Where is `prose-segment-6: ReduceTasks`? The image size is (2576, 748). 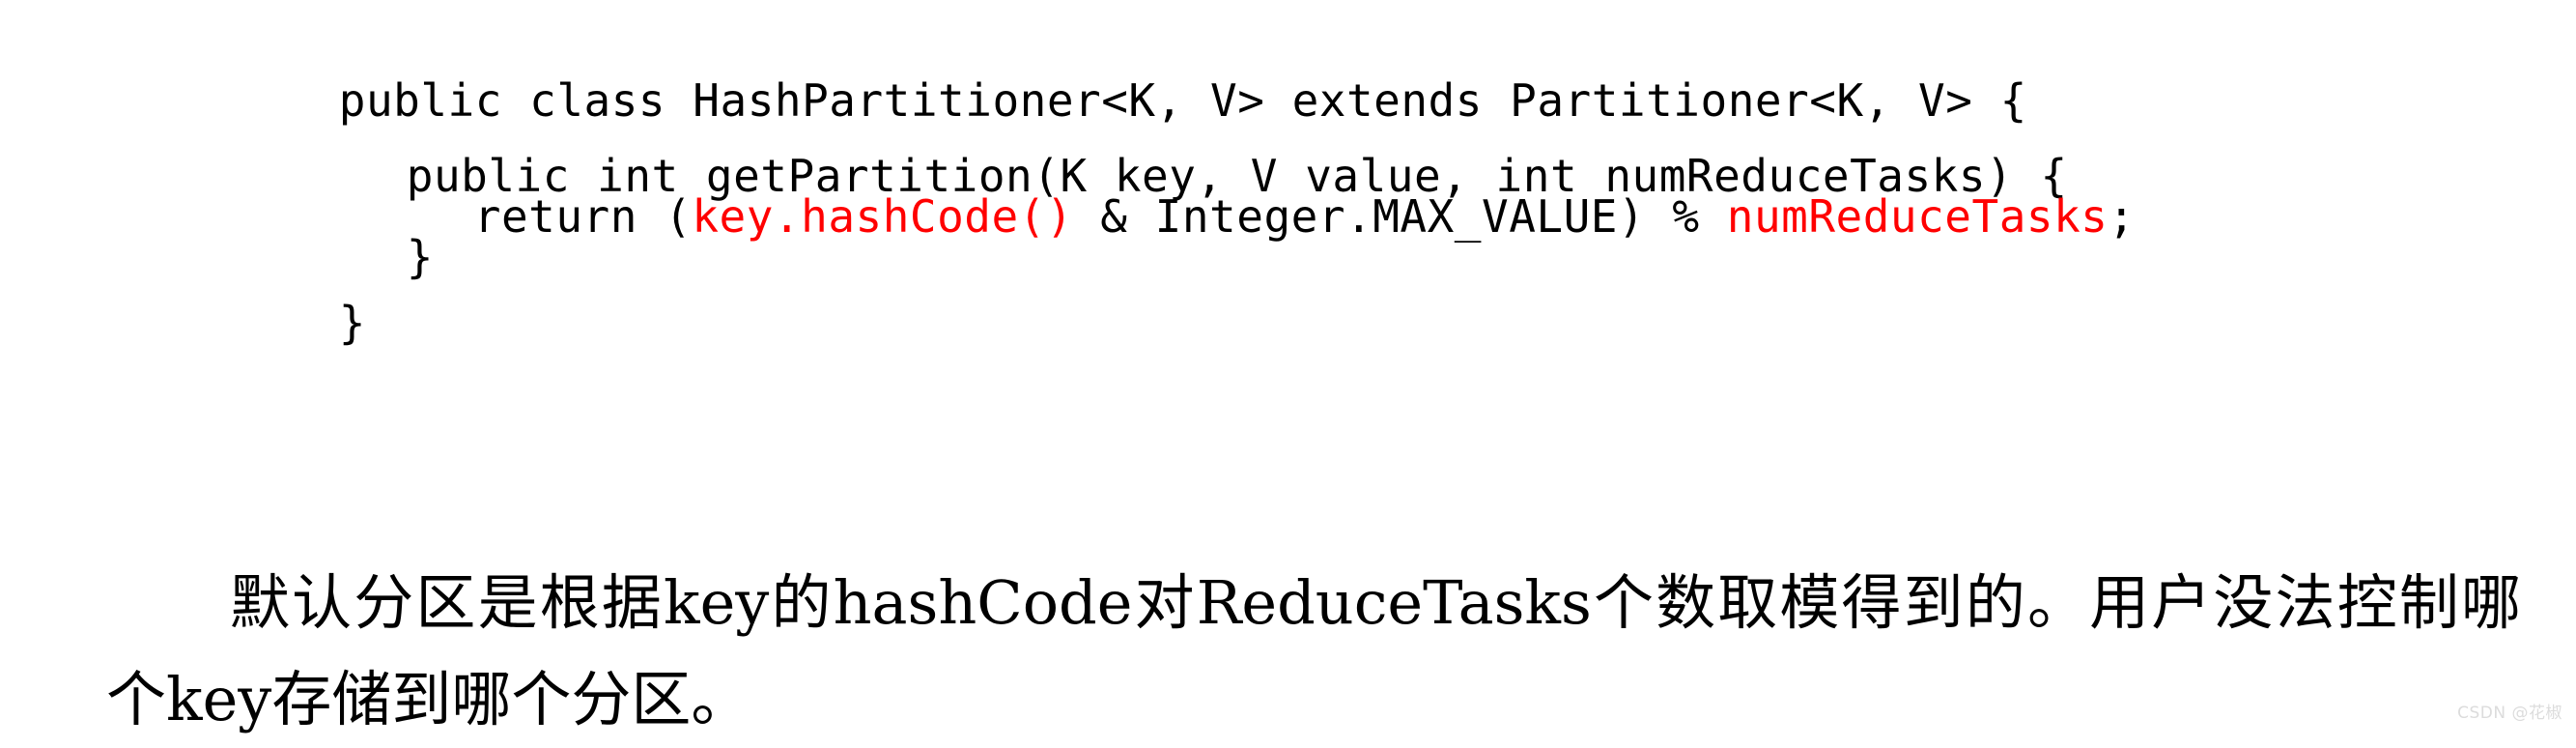 prose-segment-6: ReduceTasks is located at coordinates (1394, 602).